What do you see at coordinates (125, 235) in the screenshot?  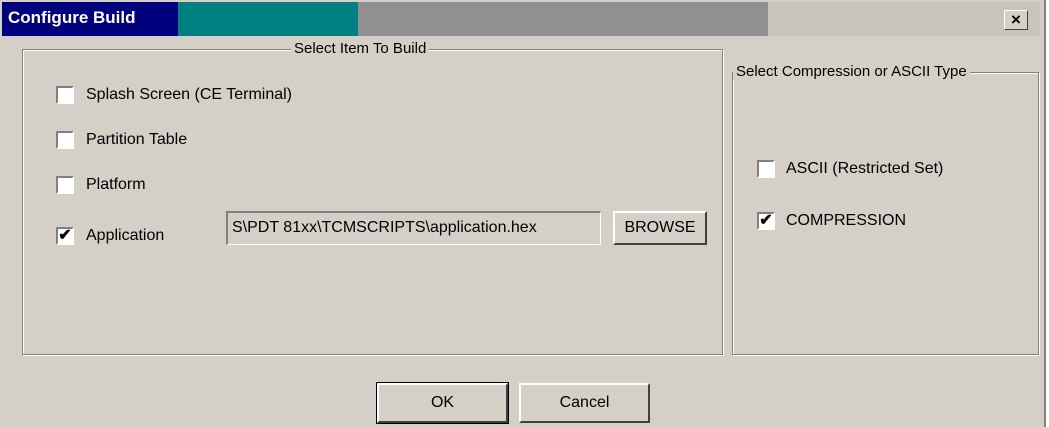 I see `application-label: Application` at bounding box center [125, 235].